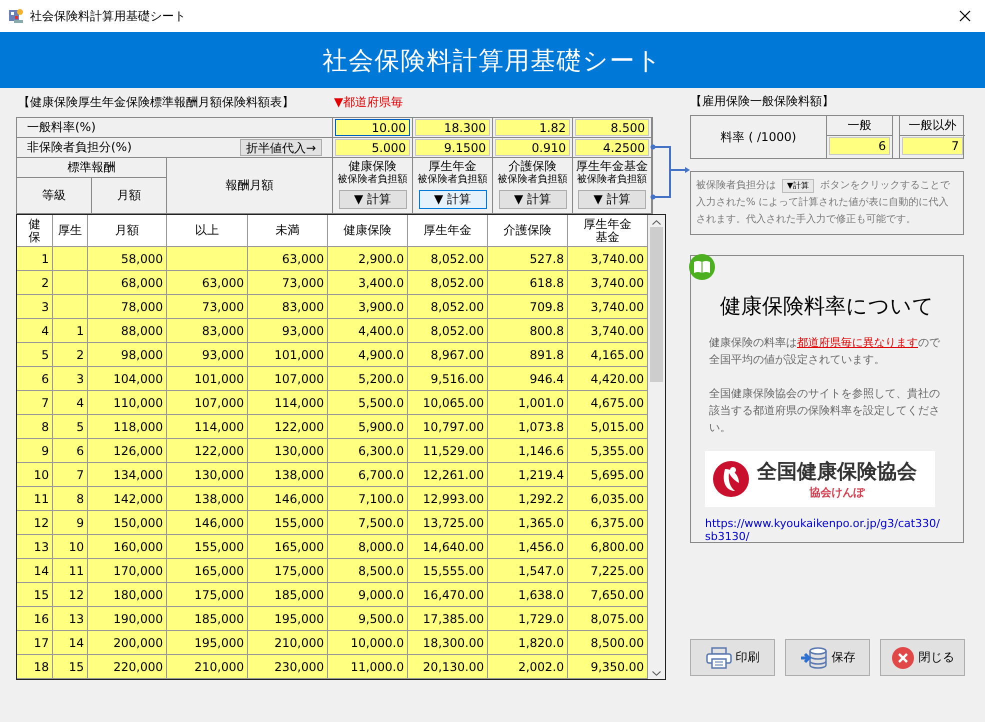 The image size is (985, 722). Describe the element at coordinates (127, 498) in the screenshot. I see `table-cell: 142,000` at that location.